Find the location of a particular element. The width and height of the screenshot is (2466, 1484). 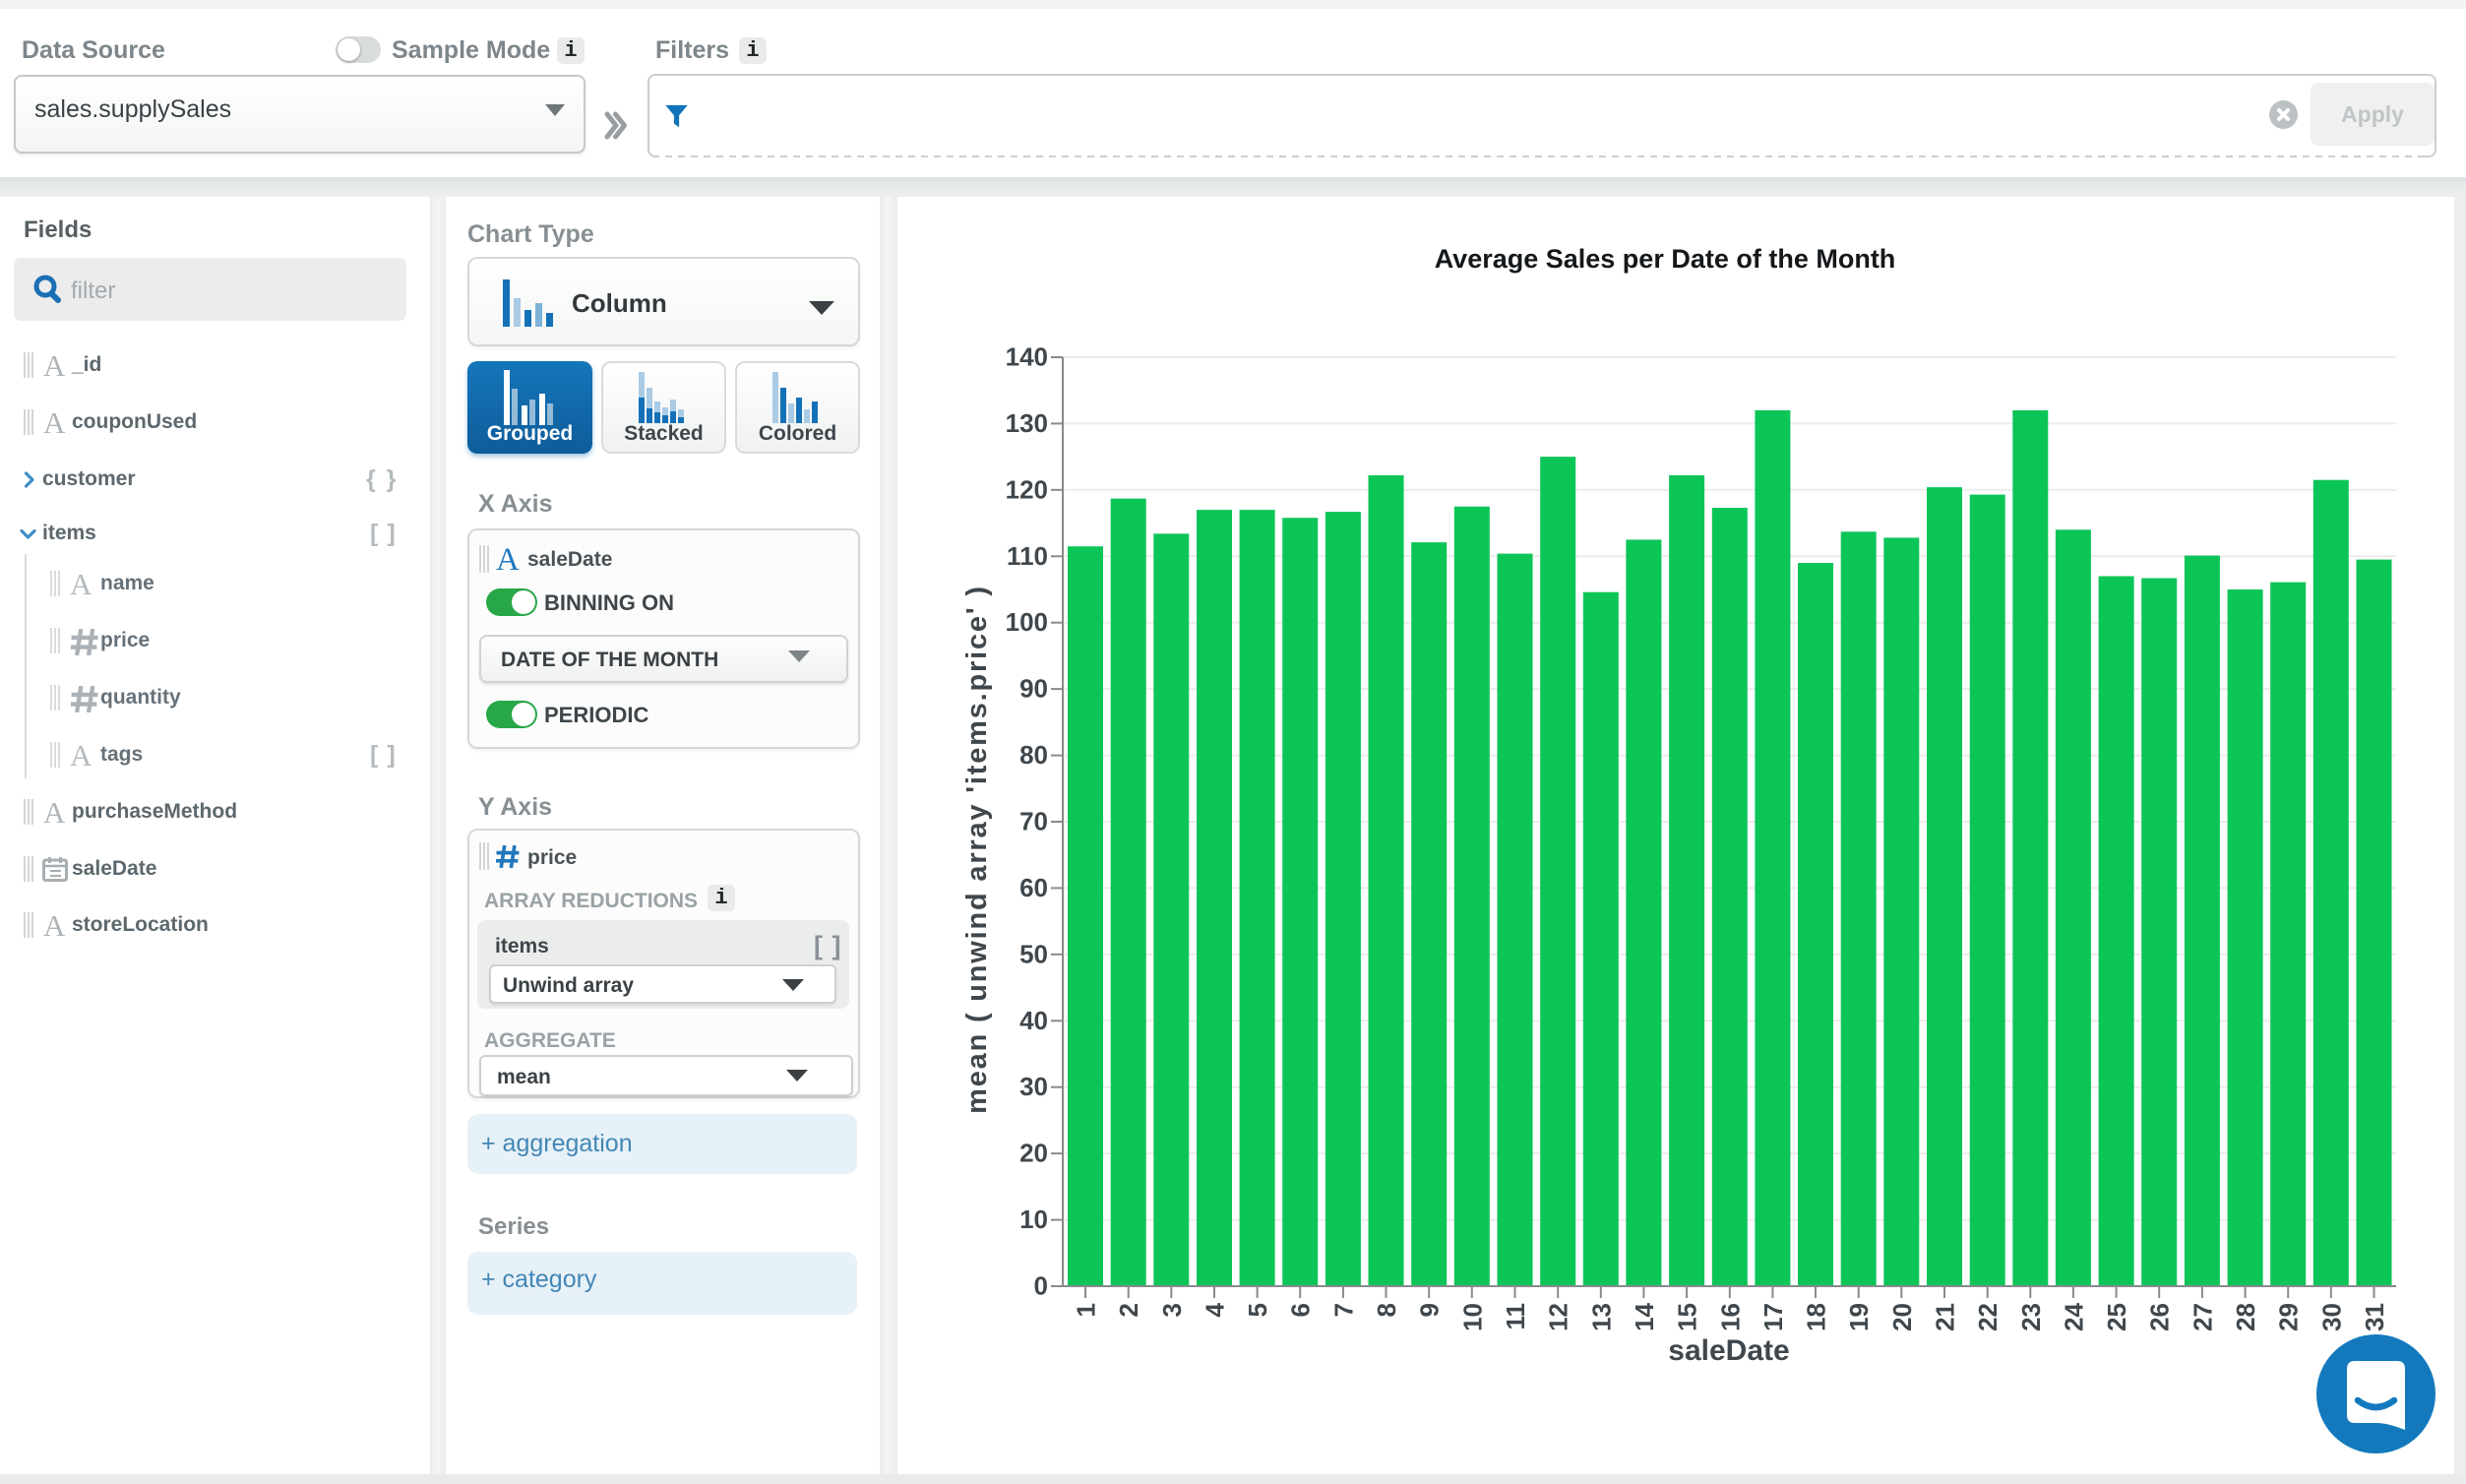

svg-text: 15 is located at coordinates (1687, 1317).